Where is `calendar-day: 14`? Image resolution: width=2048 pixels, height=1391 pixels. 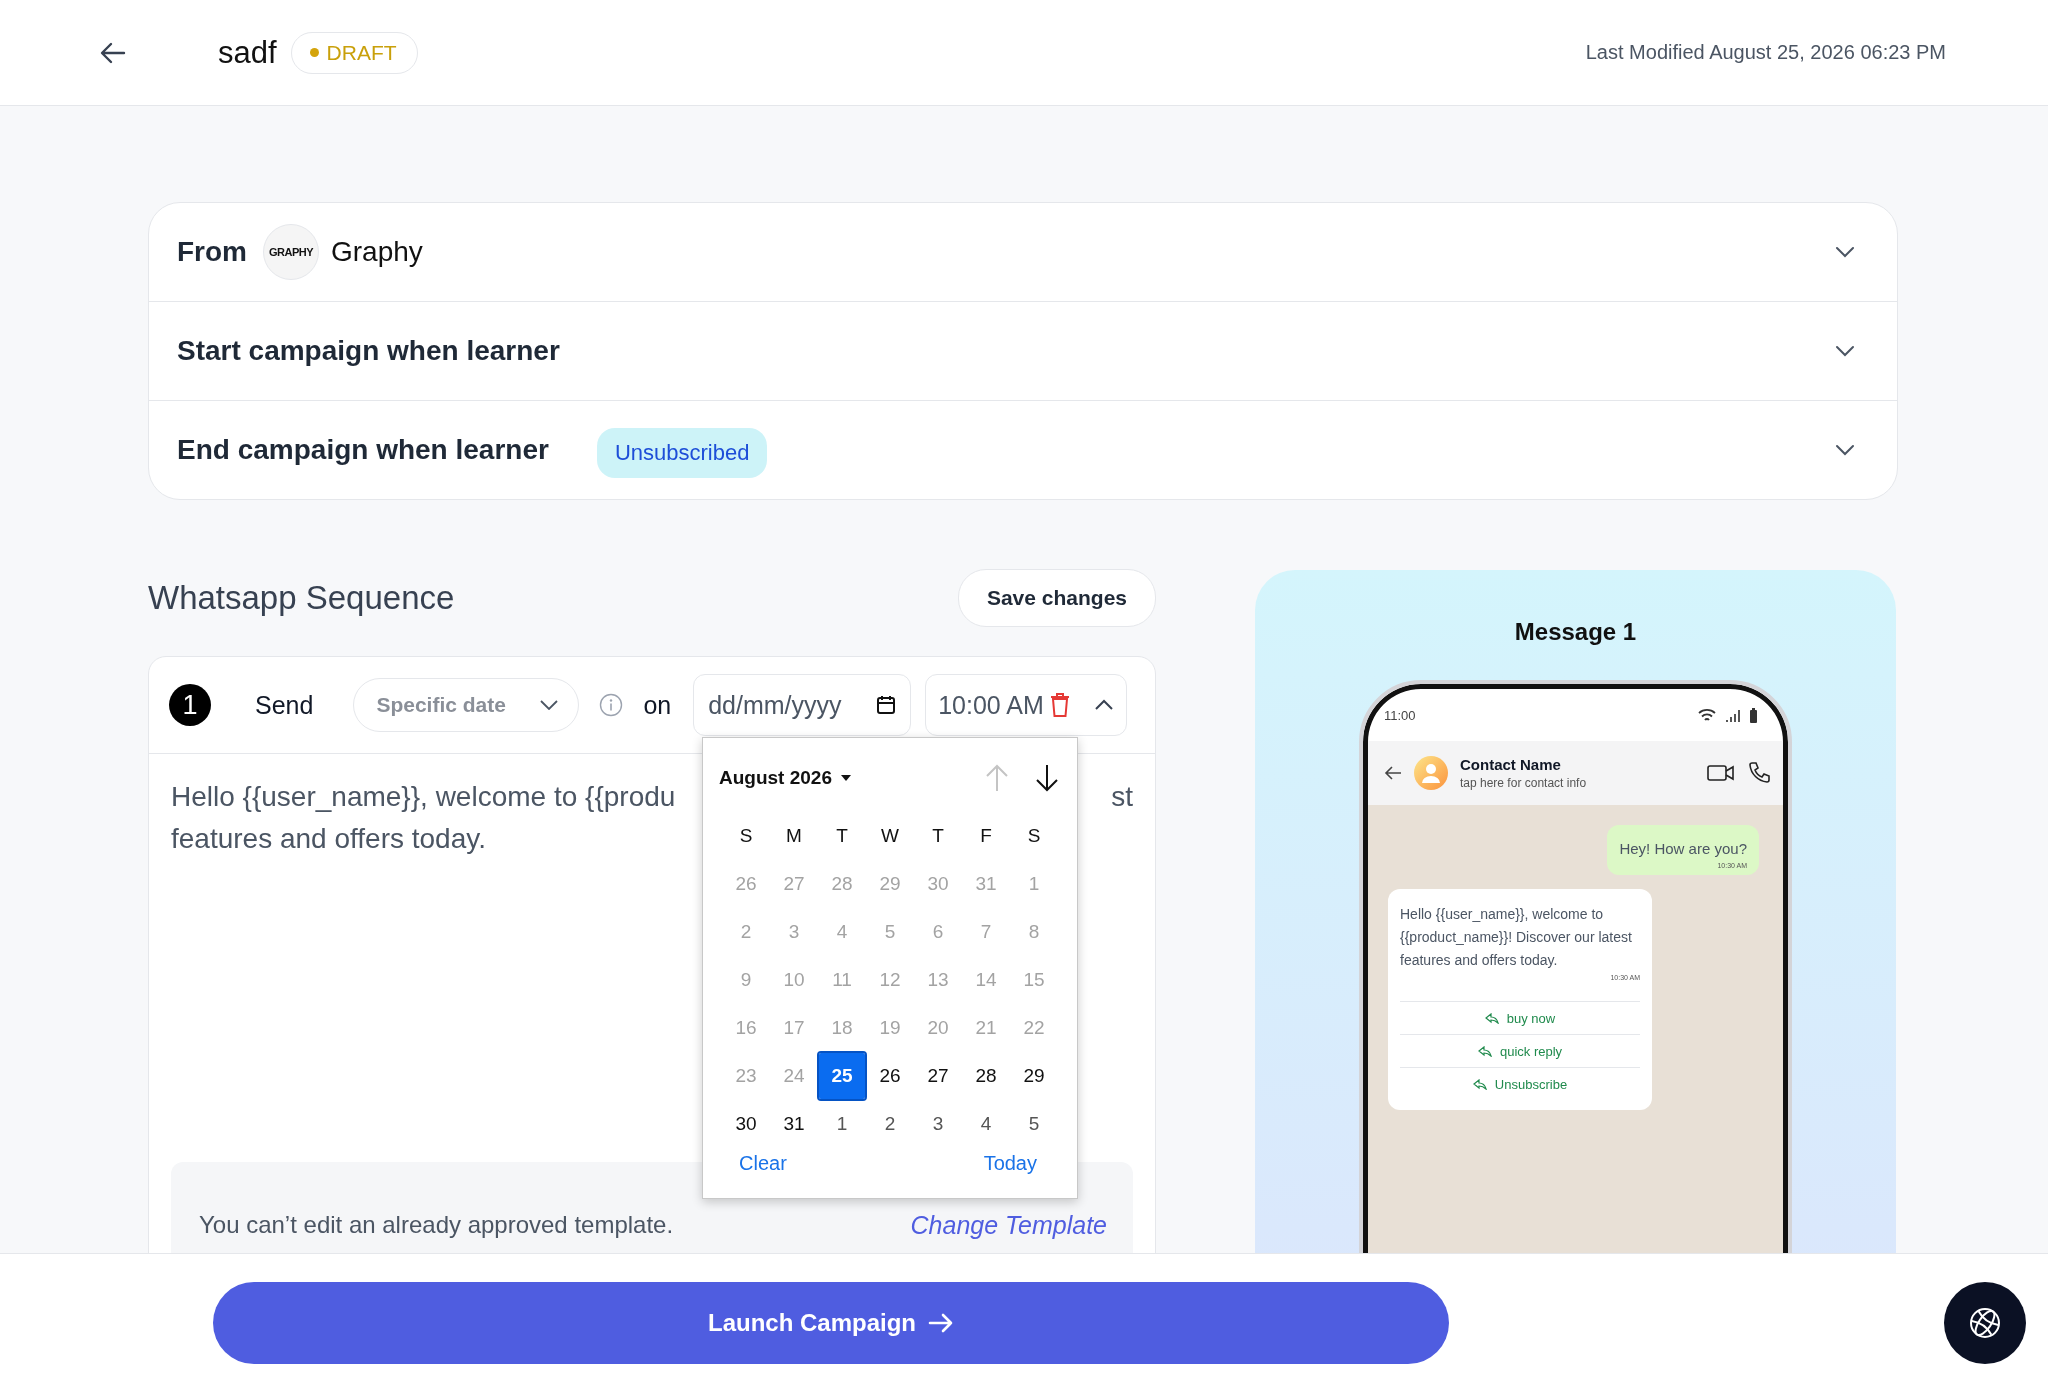 calendar-day: 14 is located at coordinates (986, 980).